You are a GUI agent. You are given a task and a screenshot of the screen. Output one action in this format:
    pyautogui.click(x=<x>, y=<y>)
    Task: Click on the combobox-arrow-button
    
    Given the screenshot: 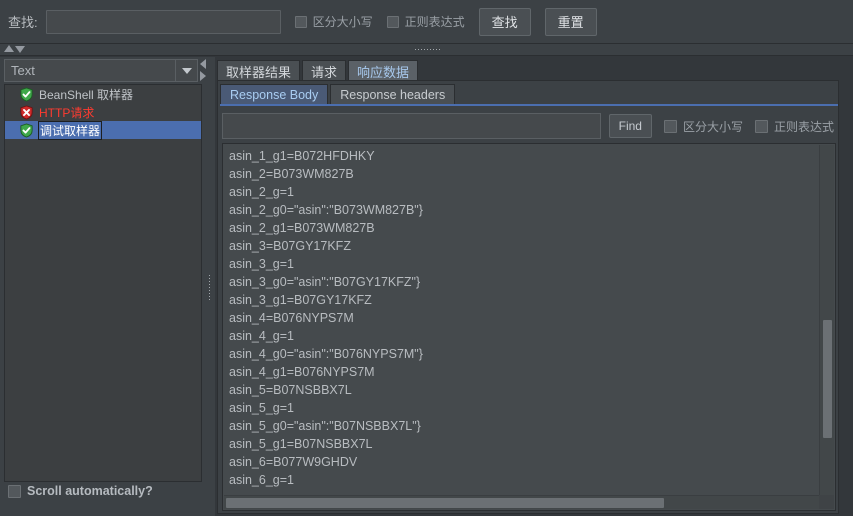 What is the action you would take?
    pyautogui.click(x=186, y=70)
    